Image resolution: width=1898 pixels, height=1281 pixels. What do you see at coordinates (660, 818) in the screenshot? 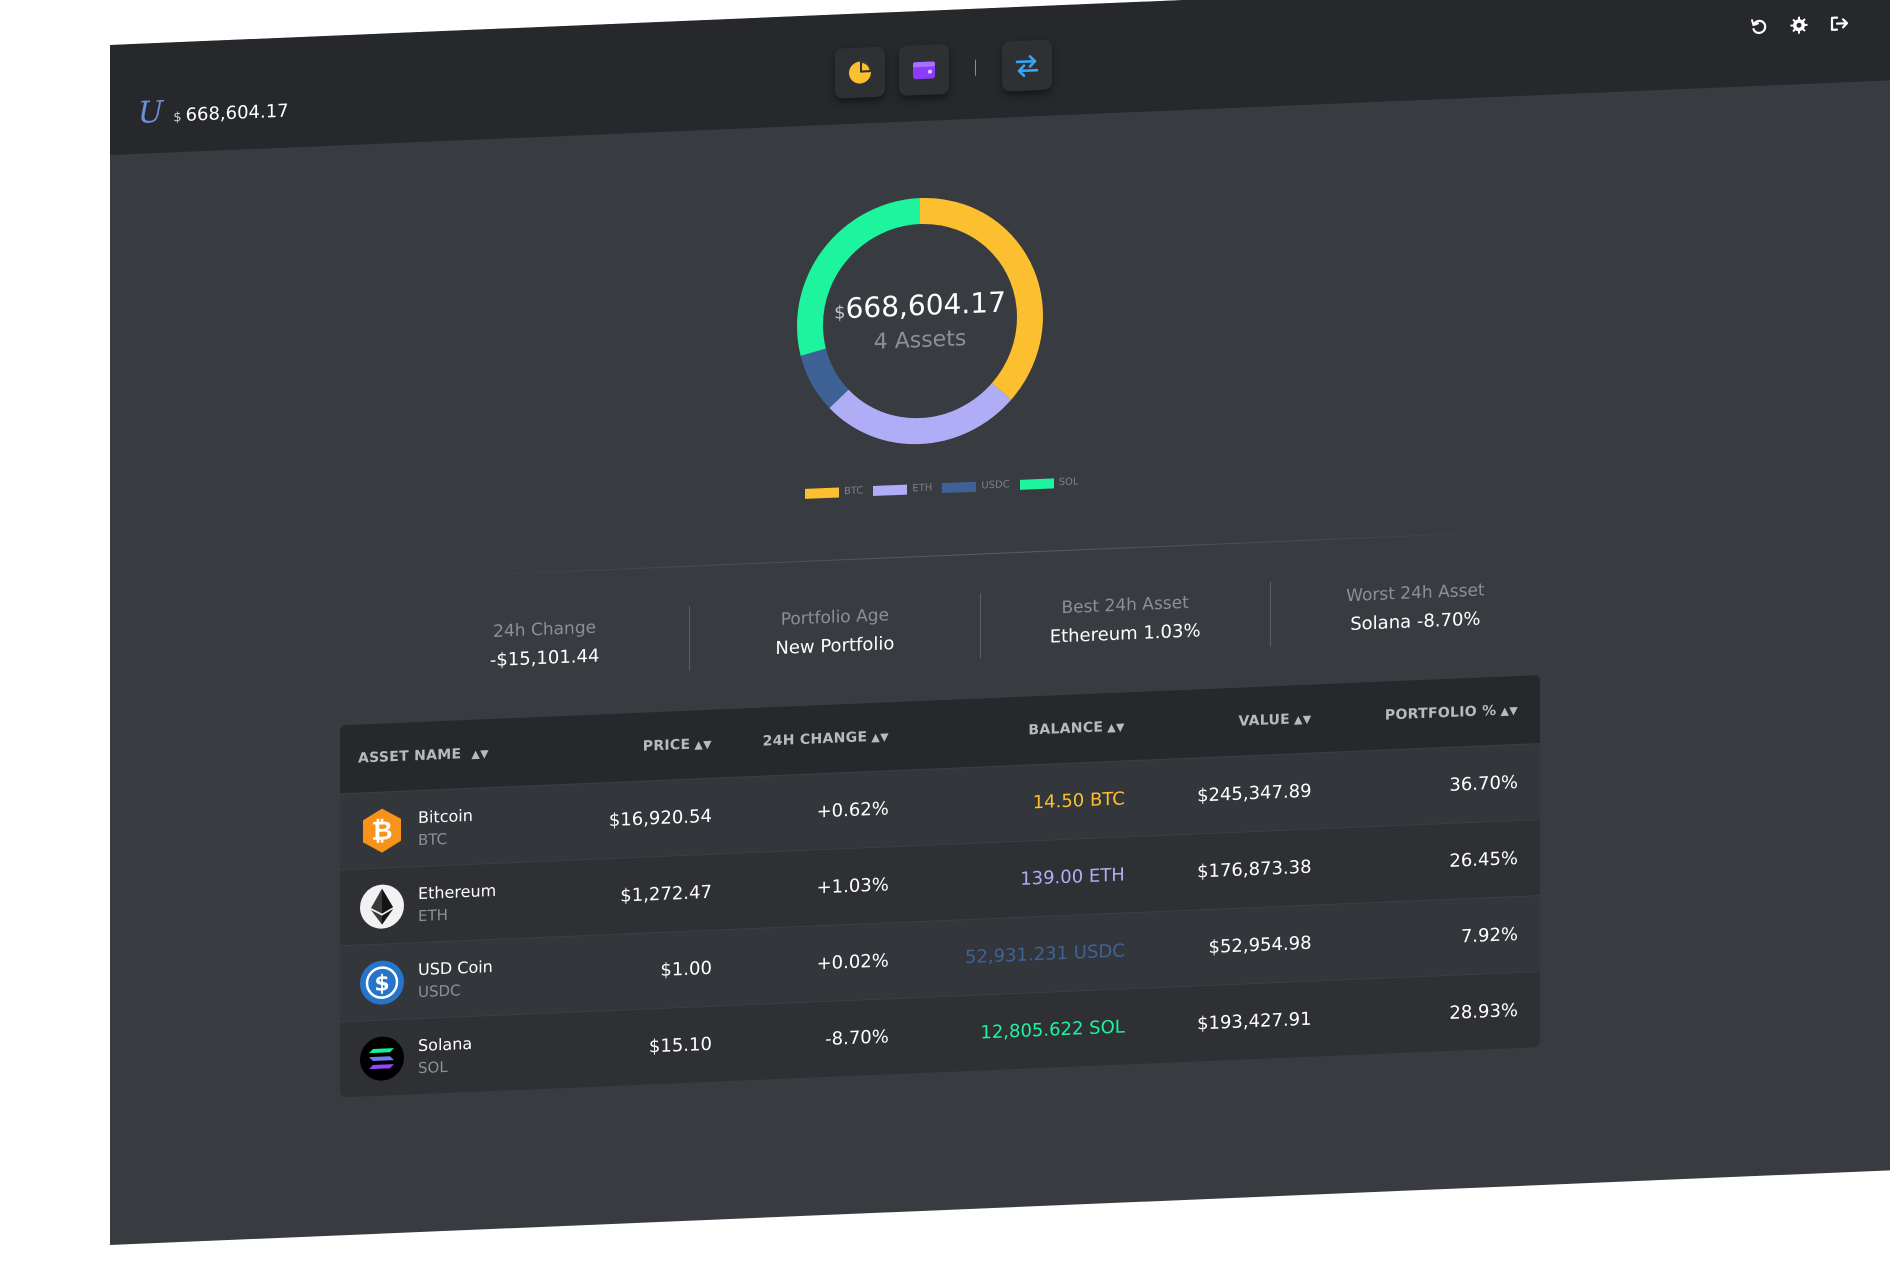
I see `price-cell: $16,920.54` at bounding box center [660, 818].